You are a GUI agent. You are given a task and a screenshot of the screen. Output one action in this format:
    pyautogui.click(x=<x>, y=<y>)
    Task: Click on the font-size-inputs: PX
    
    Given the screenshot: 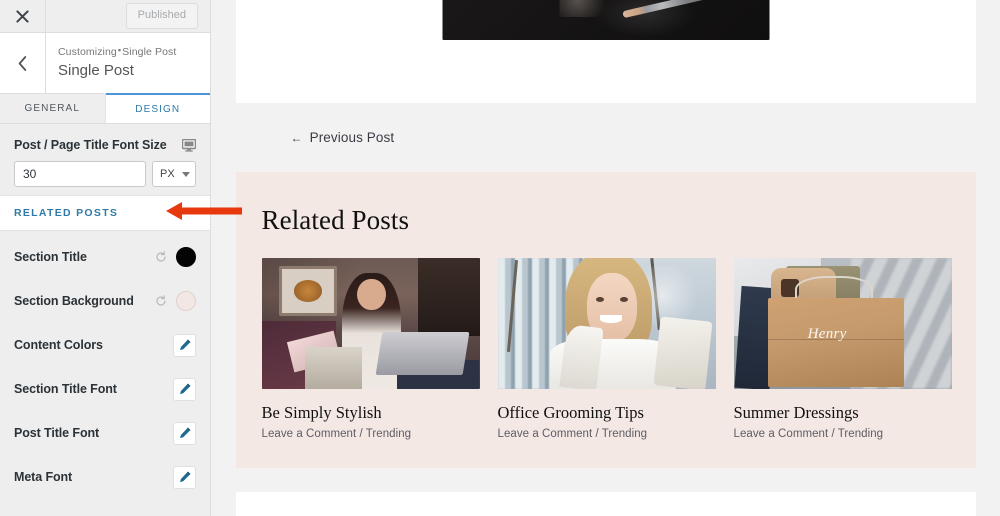 What is the action you would take?
    pyautogui.click(x=105, y=174)
    